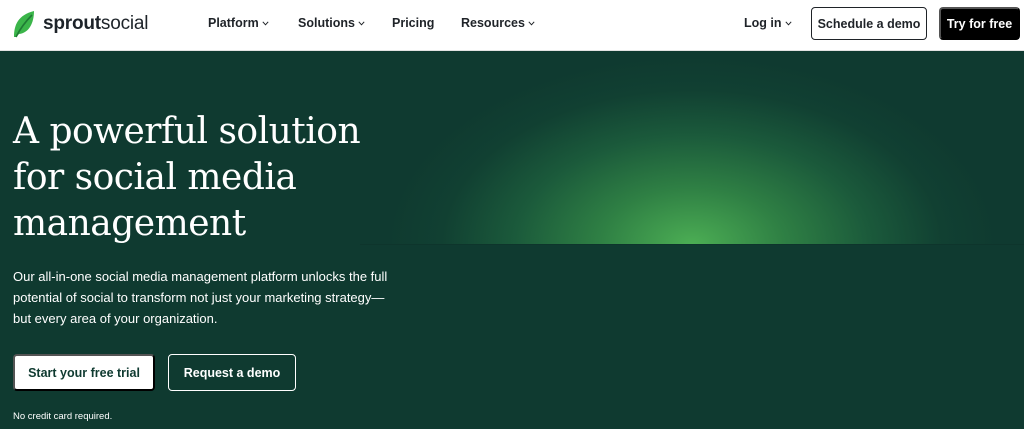 Image resolution: width=1024 pixels, height=429 pixels. What do you see at coordinates (493, 23) in the screenshot?
I see `nav-item-label: Resources` at bounding box center [493, 23].